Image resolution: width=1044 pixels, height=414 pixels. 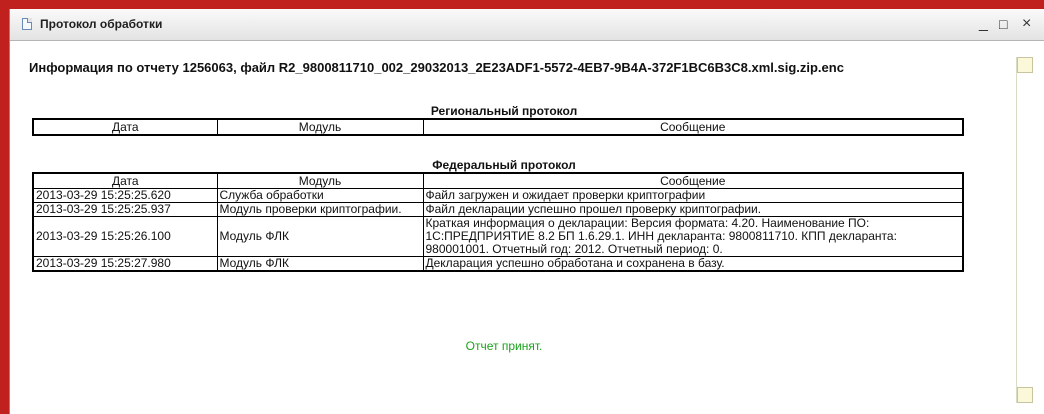 I want to click on scroll-down-button, so click(x=1025, y=395).